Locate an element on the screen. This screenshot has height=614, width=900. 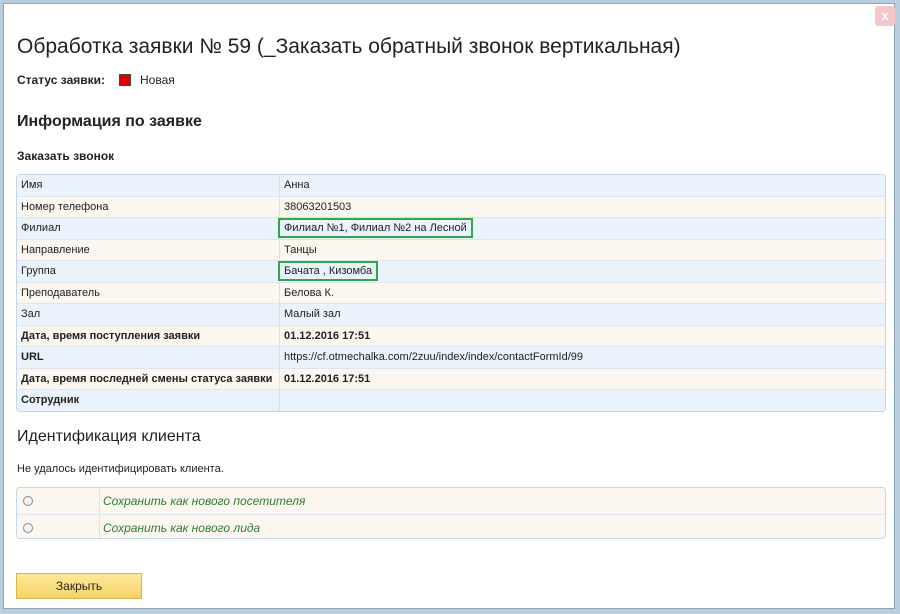
status-row: Статус заявки: Новая is located at coordinates (96, 80).